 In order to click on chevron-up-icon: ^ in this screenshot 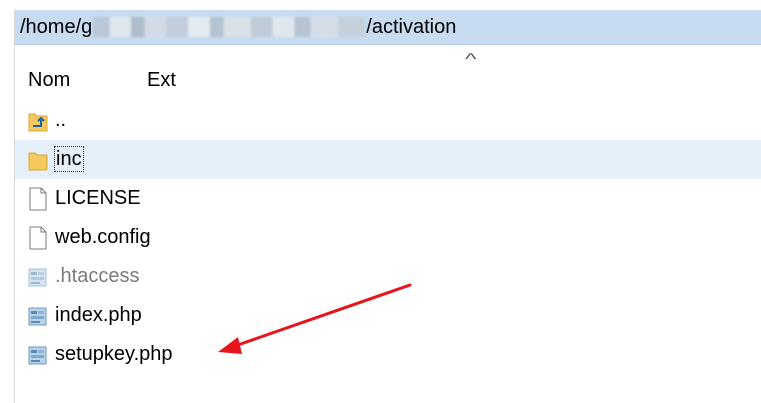, I will do `click(471, 59)`.